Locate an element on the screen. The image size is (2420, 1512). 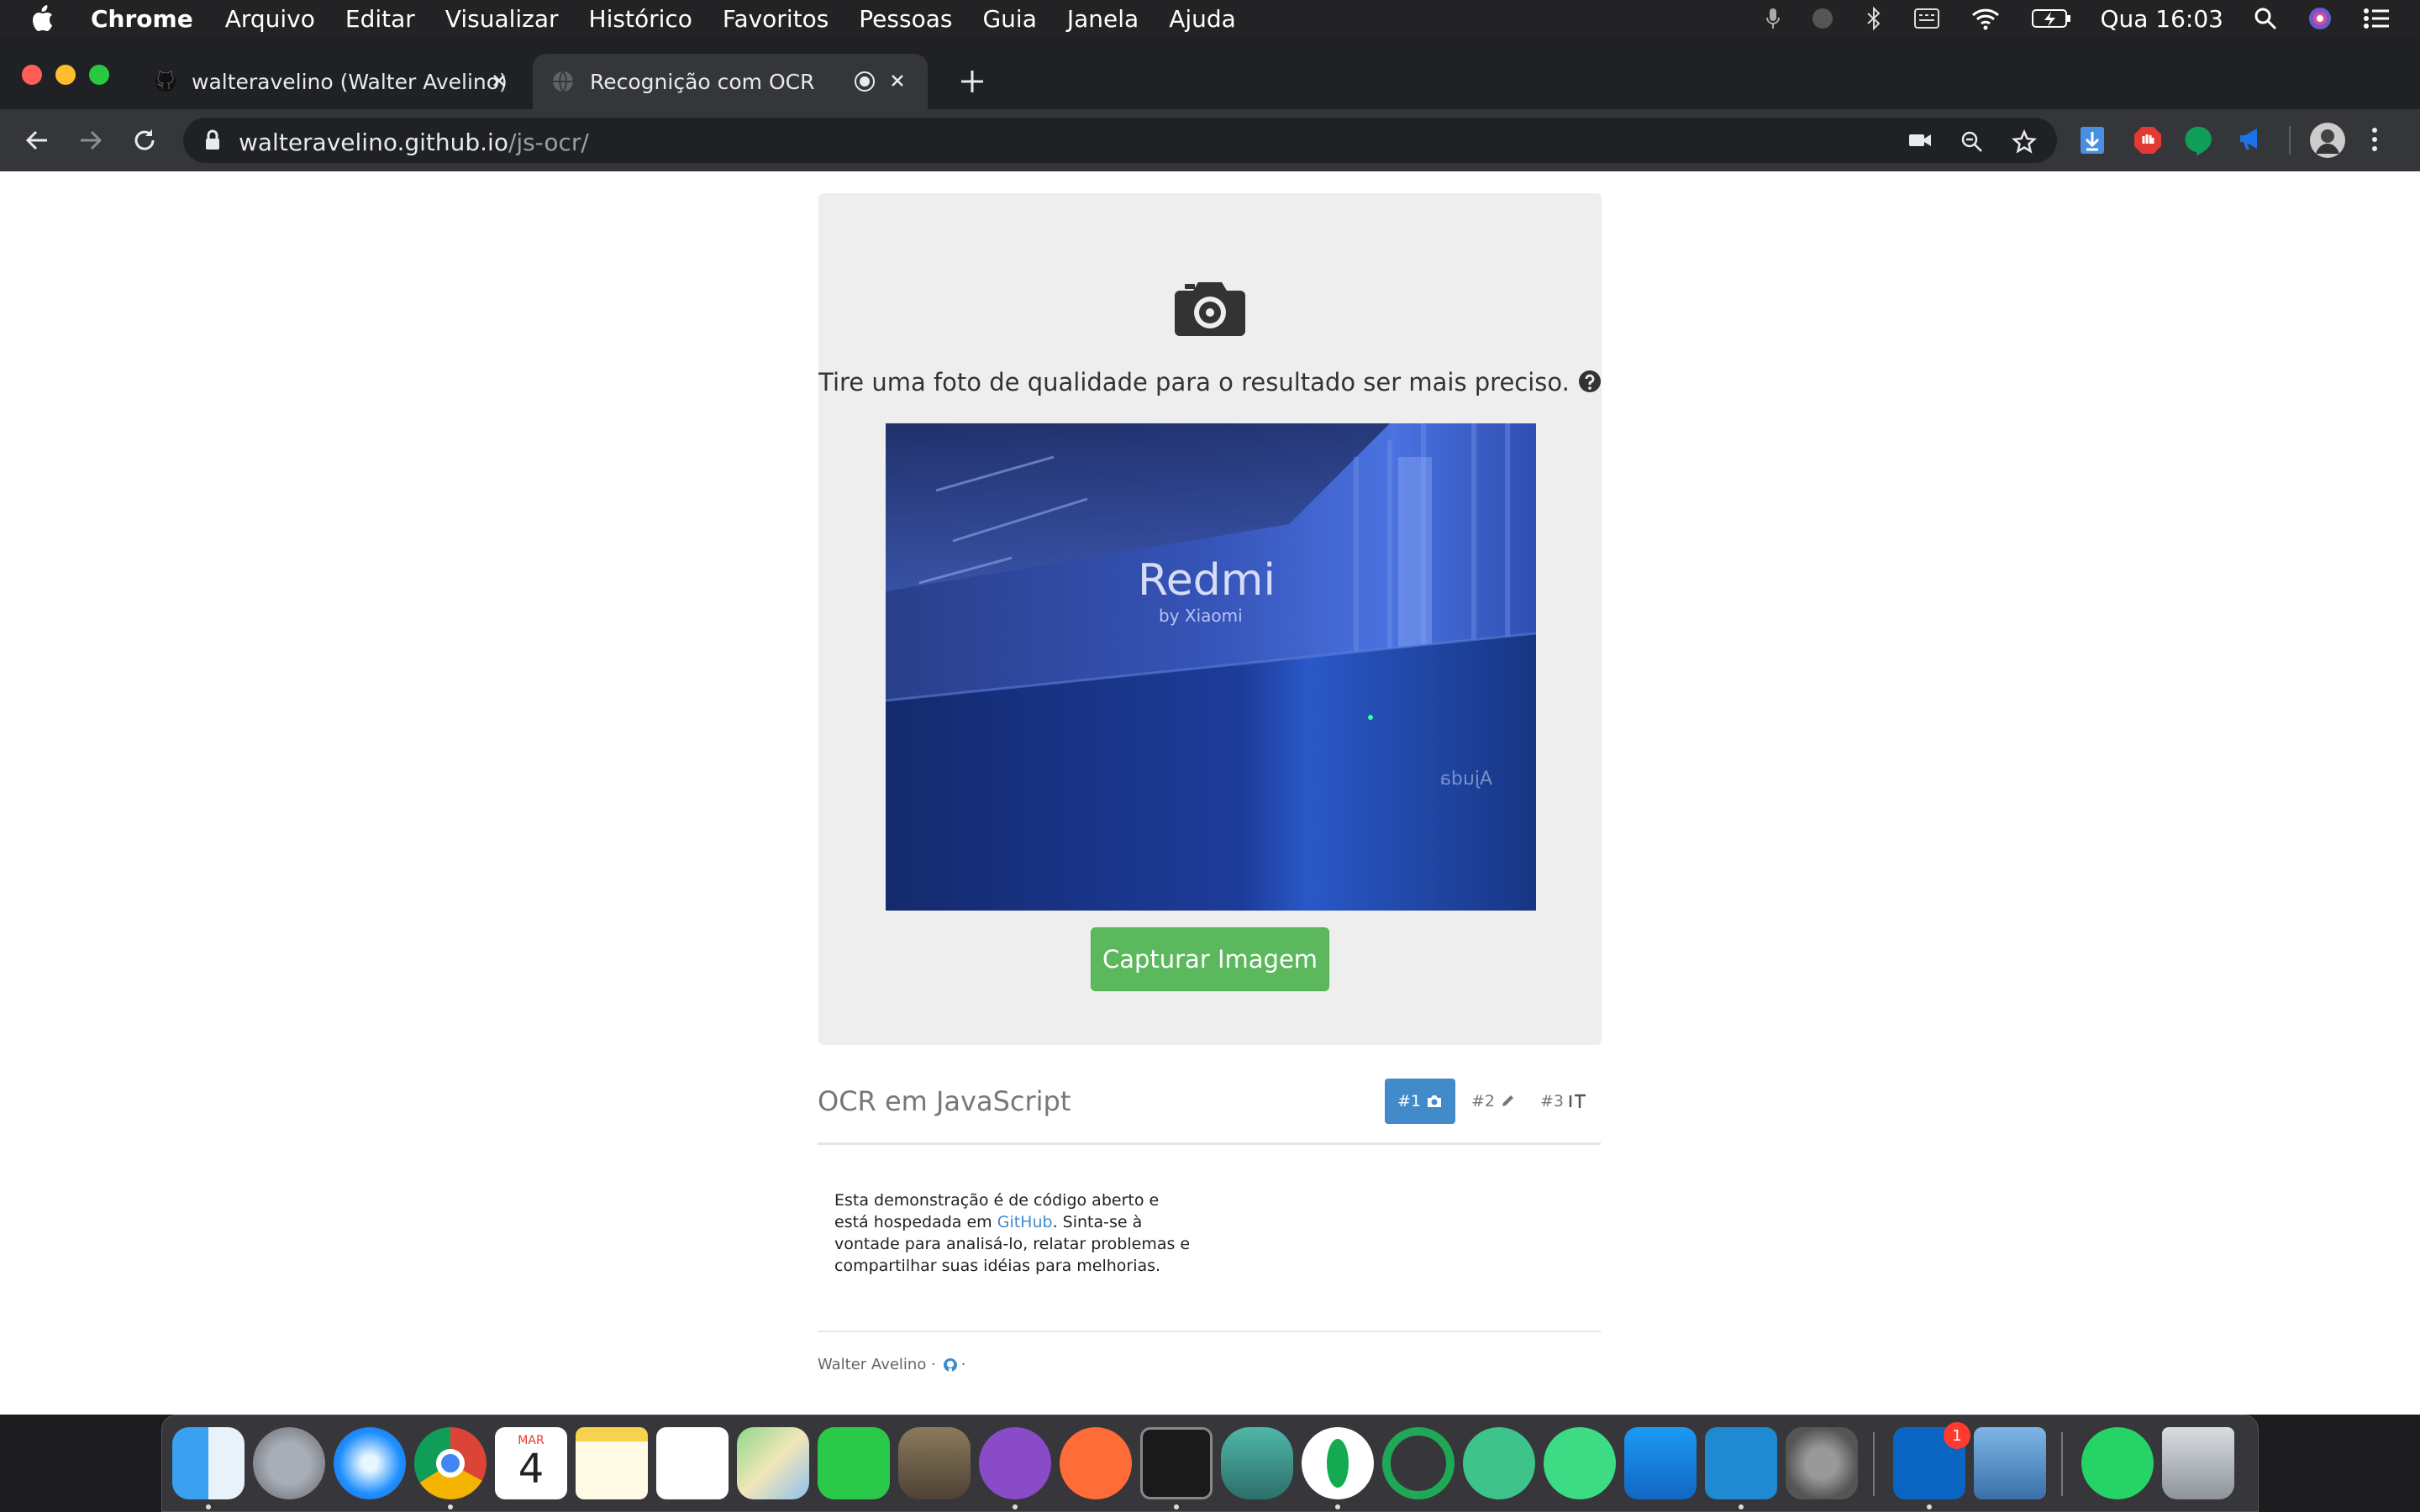
apple-menu-icon is located at coordinates (49, 18).